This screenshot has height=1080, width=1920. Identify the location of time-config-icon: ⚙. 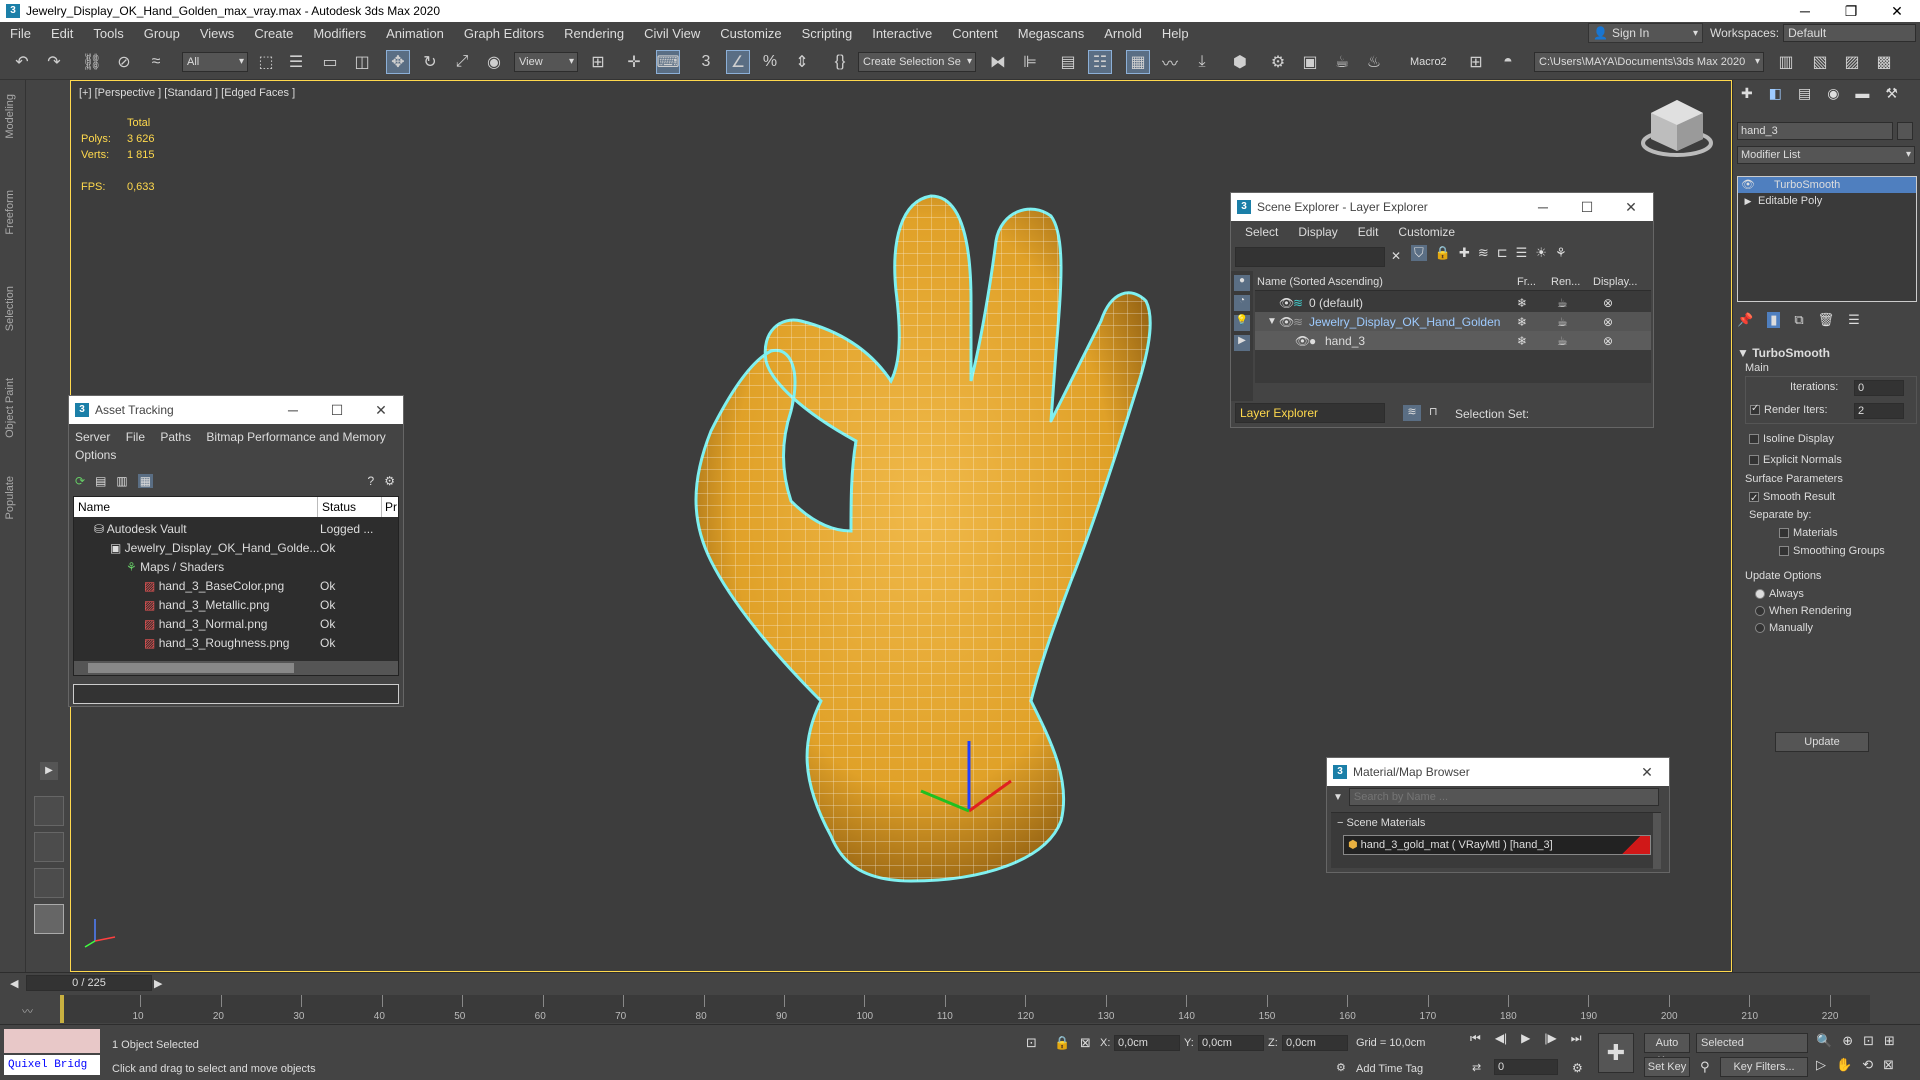
(1577, 1068).